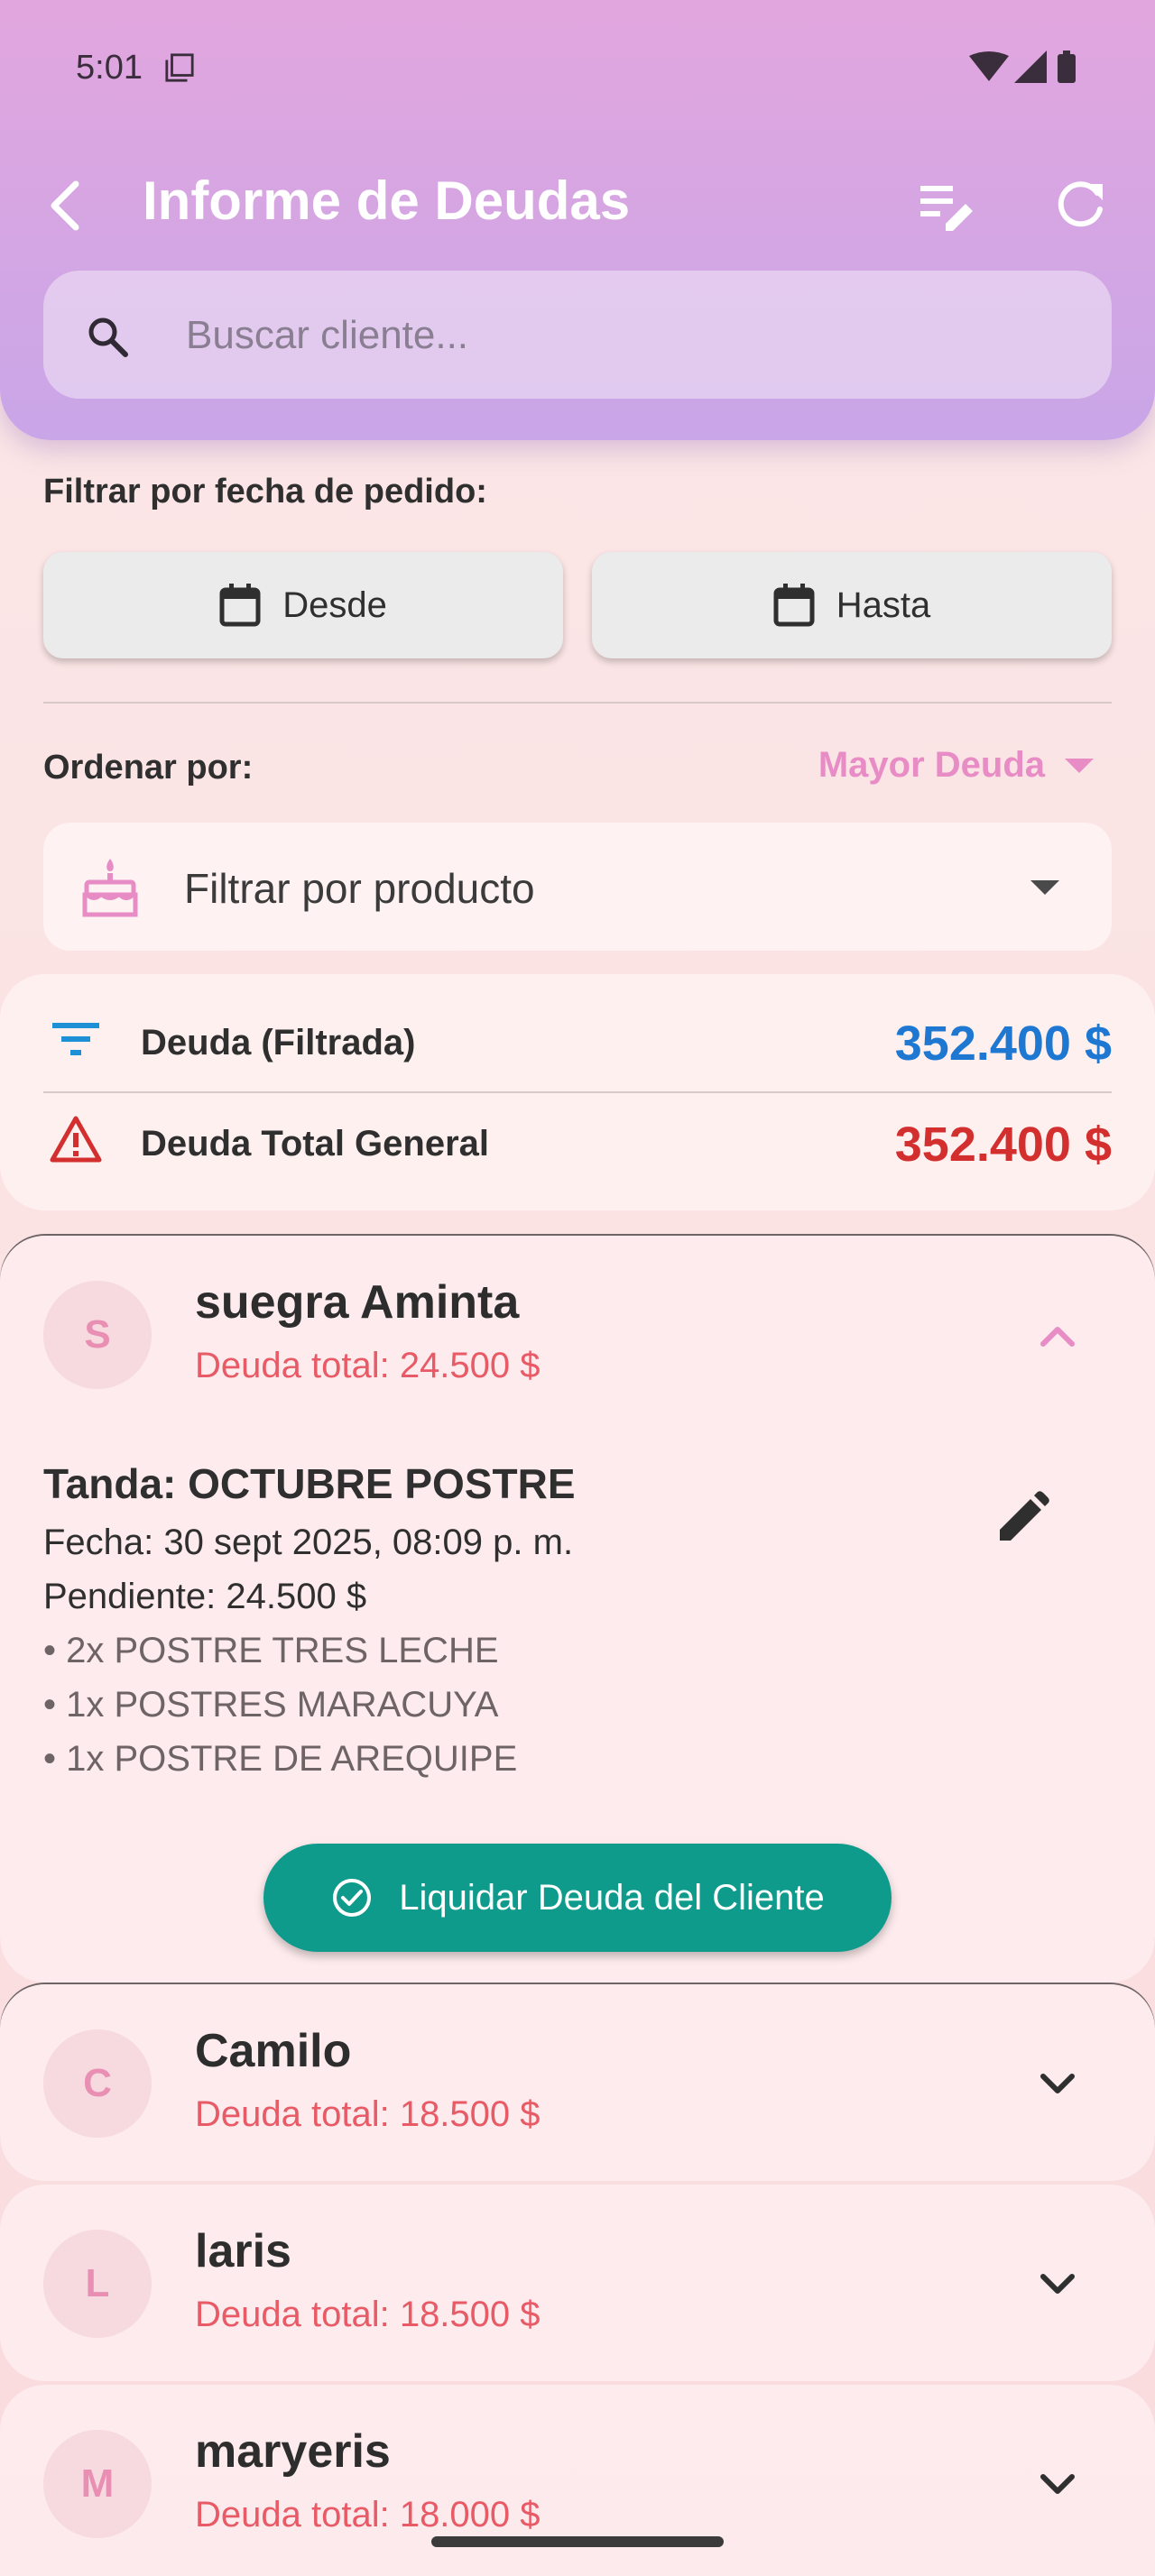  What do you see at coordinates (315, 1144) in the screenshot?
I see `total-debt-label: Deuda Total General` at bounding box center [315, 1144].